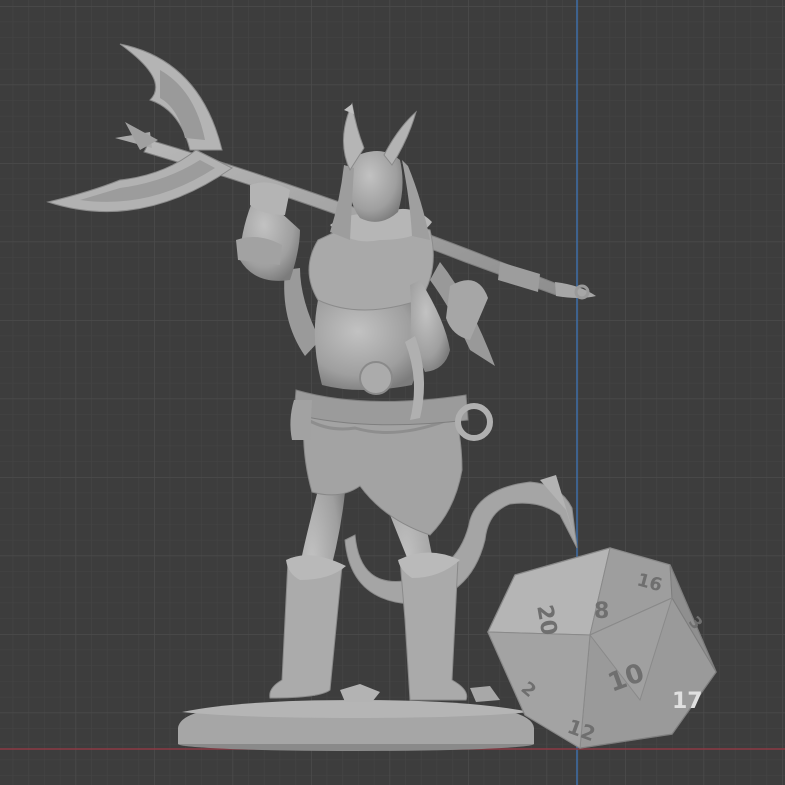 The image size is (785, 785). Describe the element at coordinates (546, 620) in the screenshot. I see `die-face-20: 20` at that location.